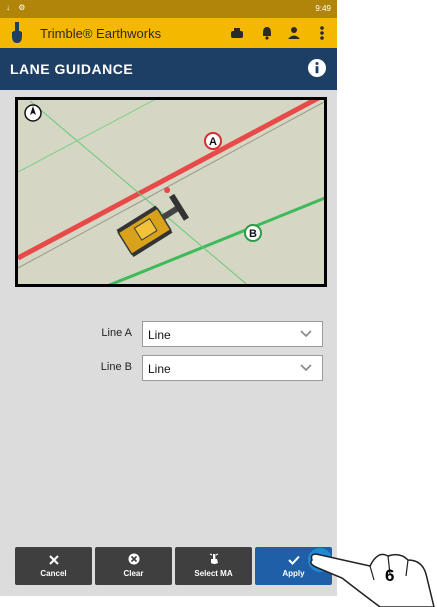  What do you see at coordinates (232, 368) in the screenshot?
I see `line-b-select: Line` at bounding box center [232, 368].